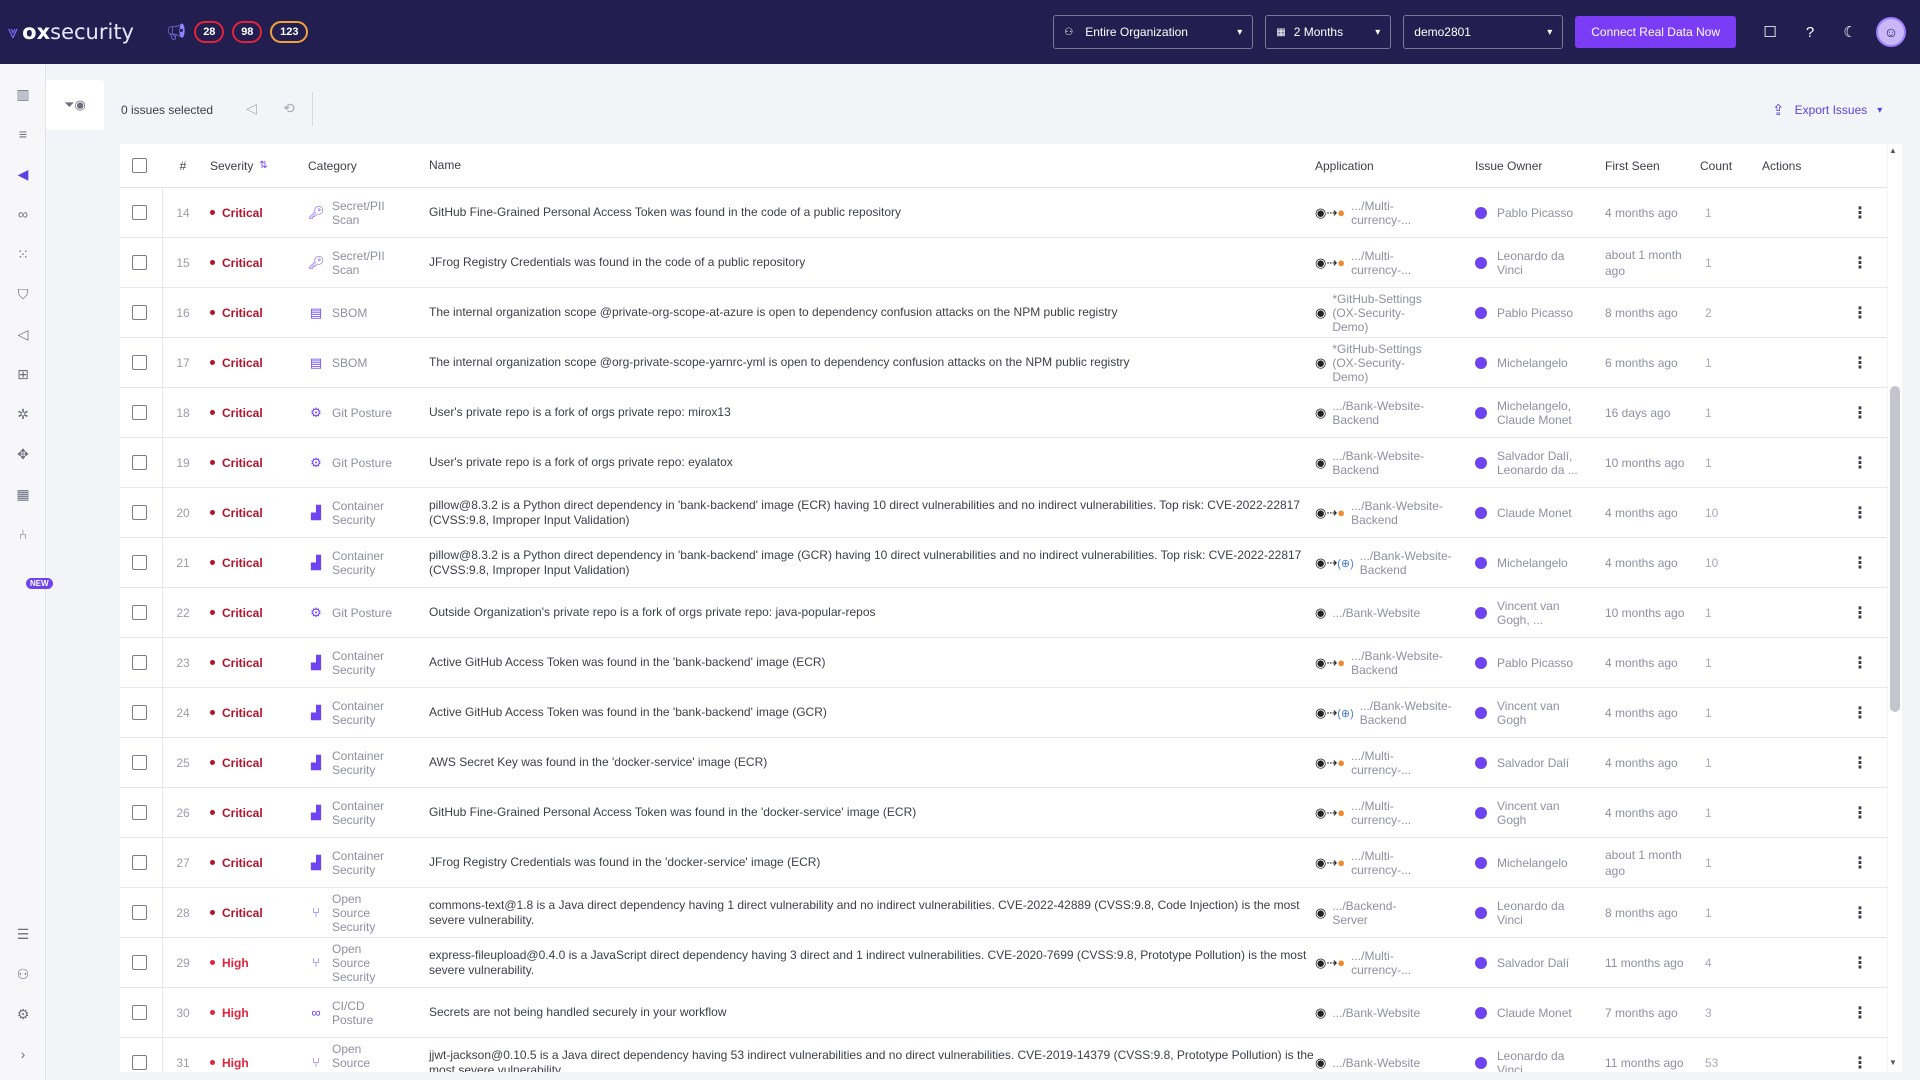  Describe the element at coordinates (23, 134) in the screenshot. I see `menu-list-icon: ≡` at that location.